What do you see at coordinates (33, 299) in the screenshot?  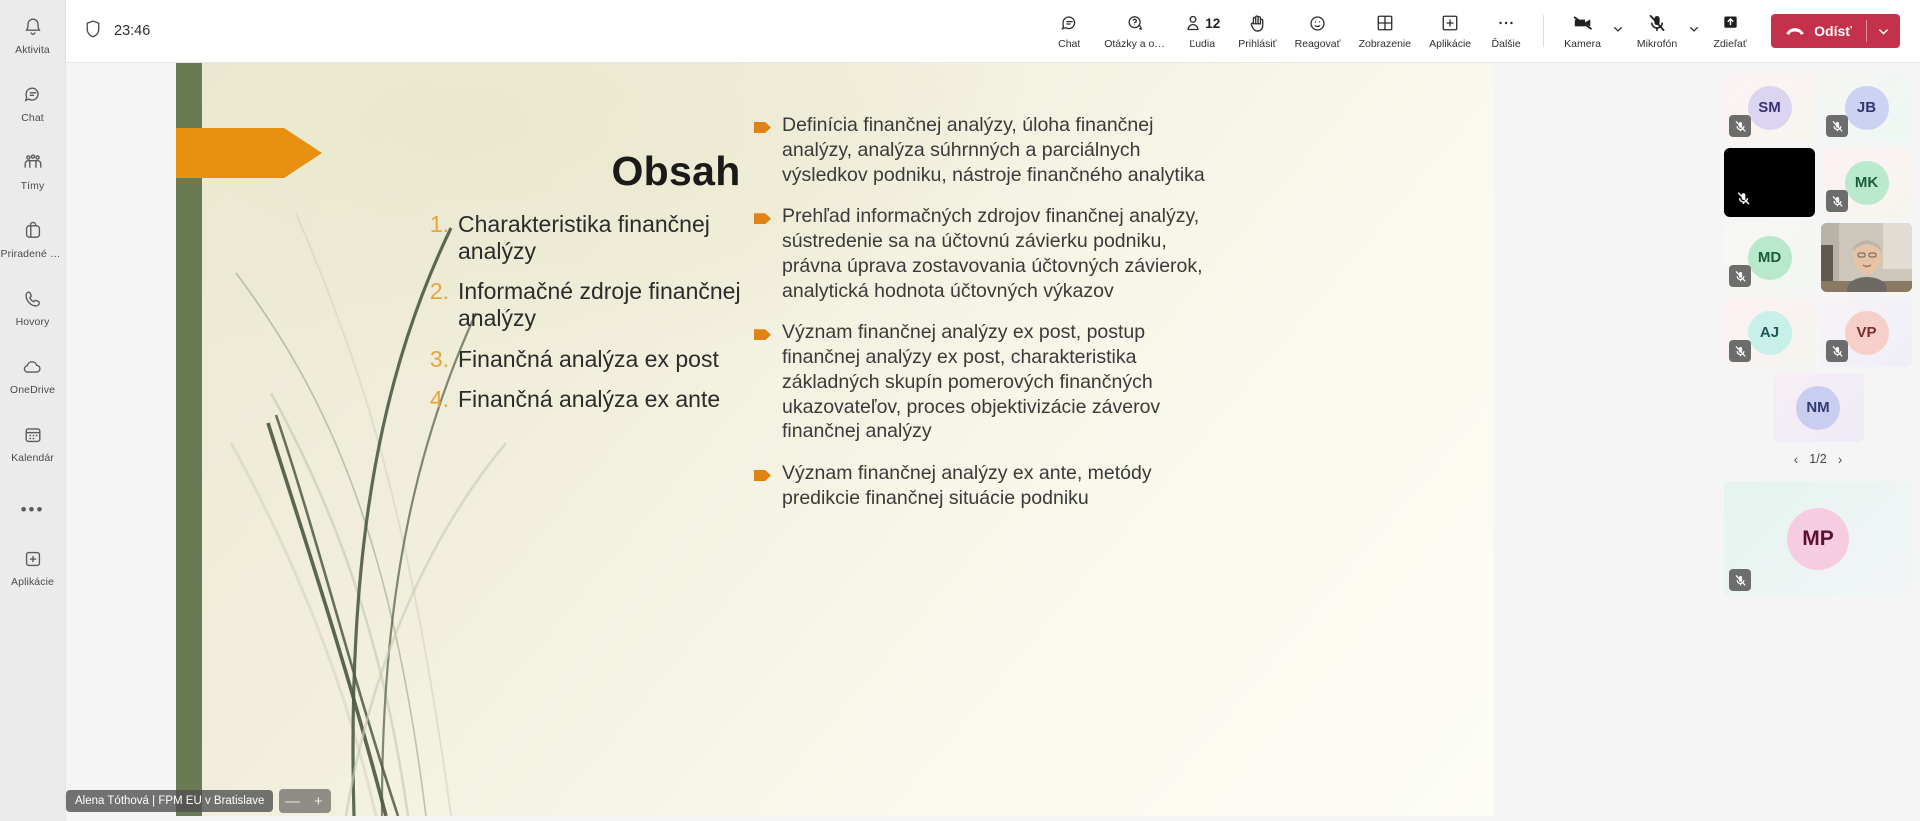 I see `calls-icon` at bounding box center [33, 299].